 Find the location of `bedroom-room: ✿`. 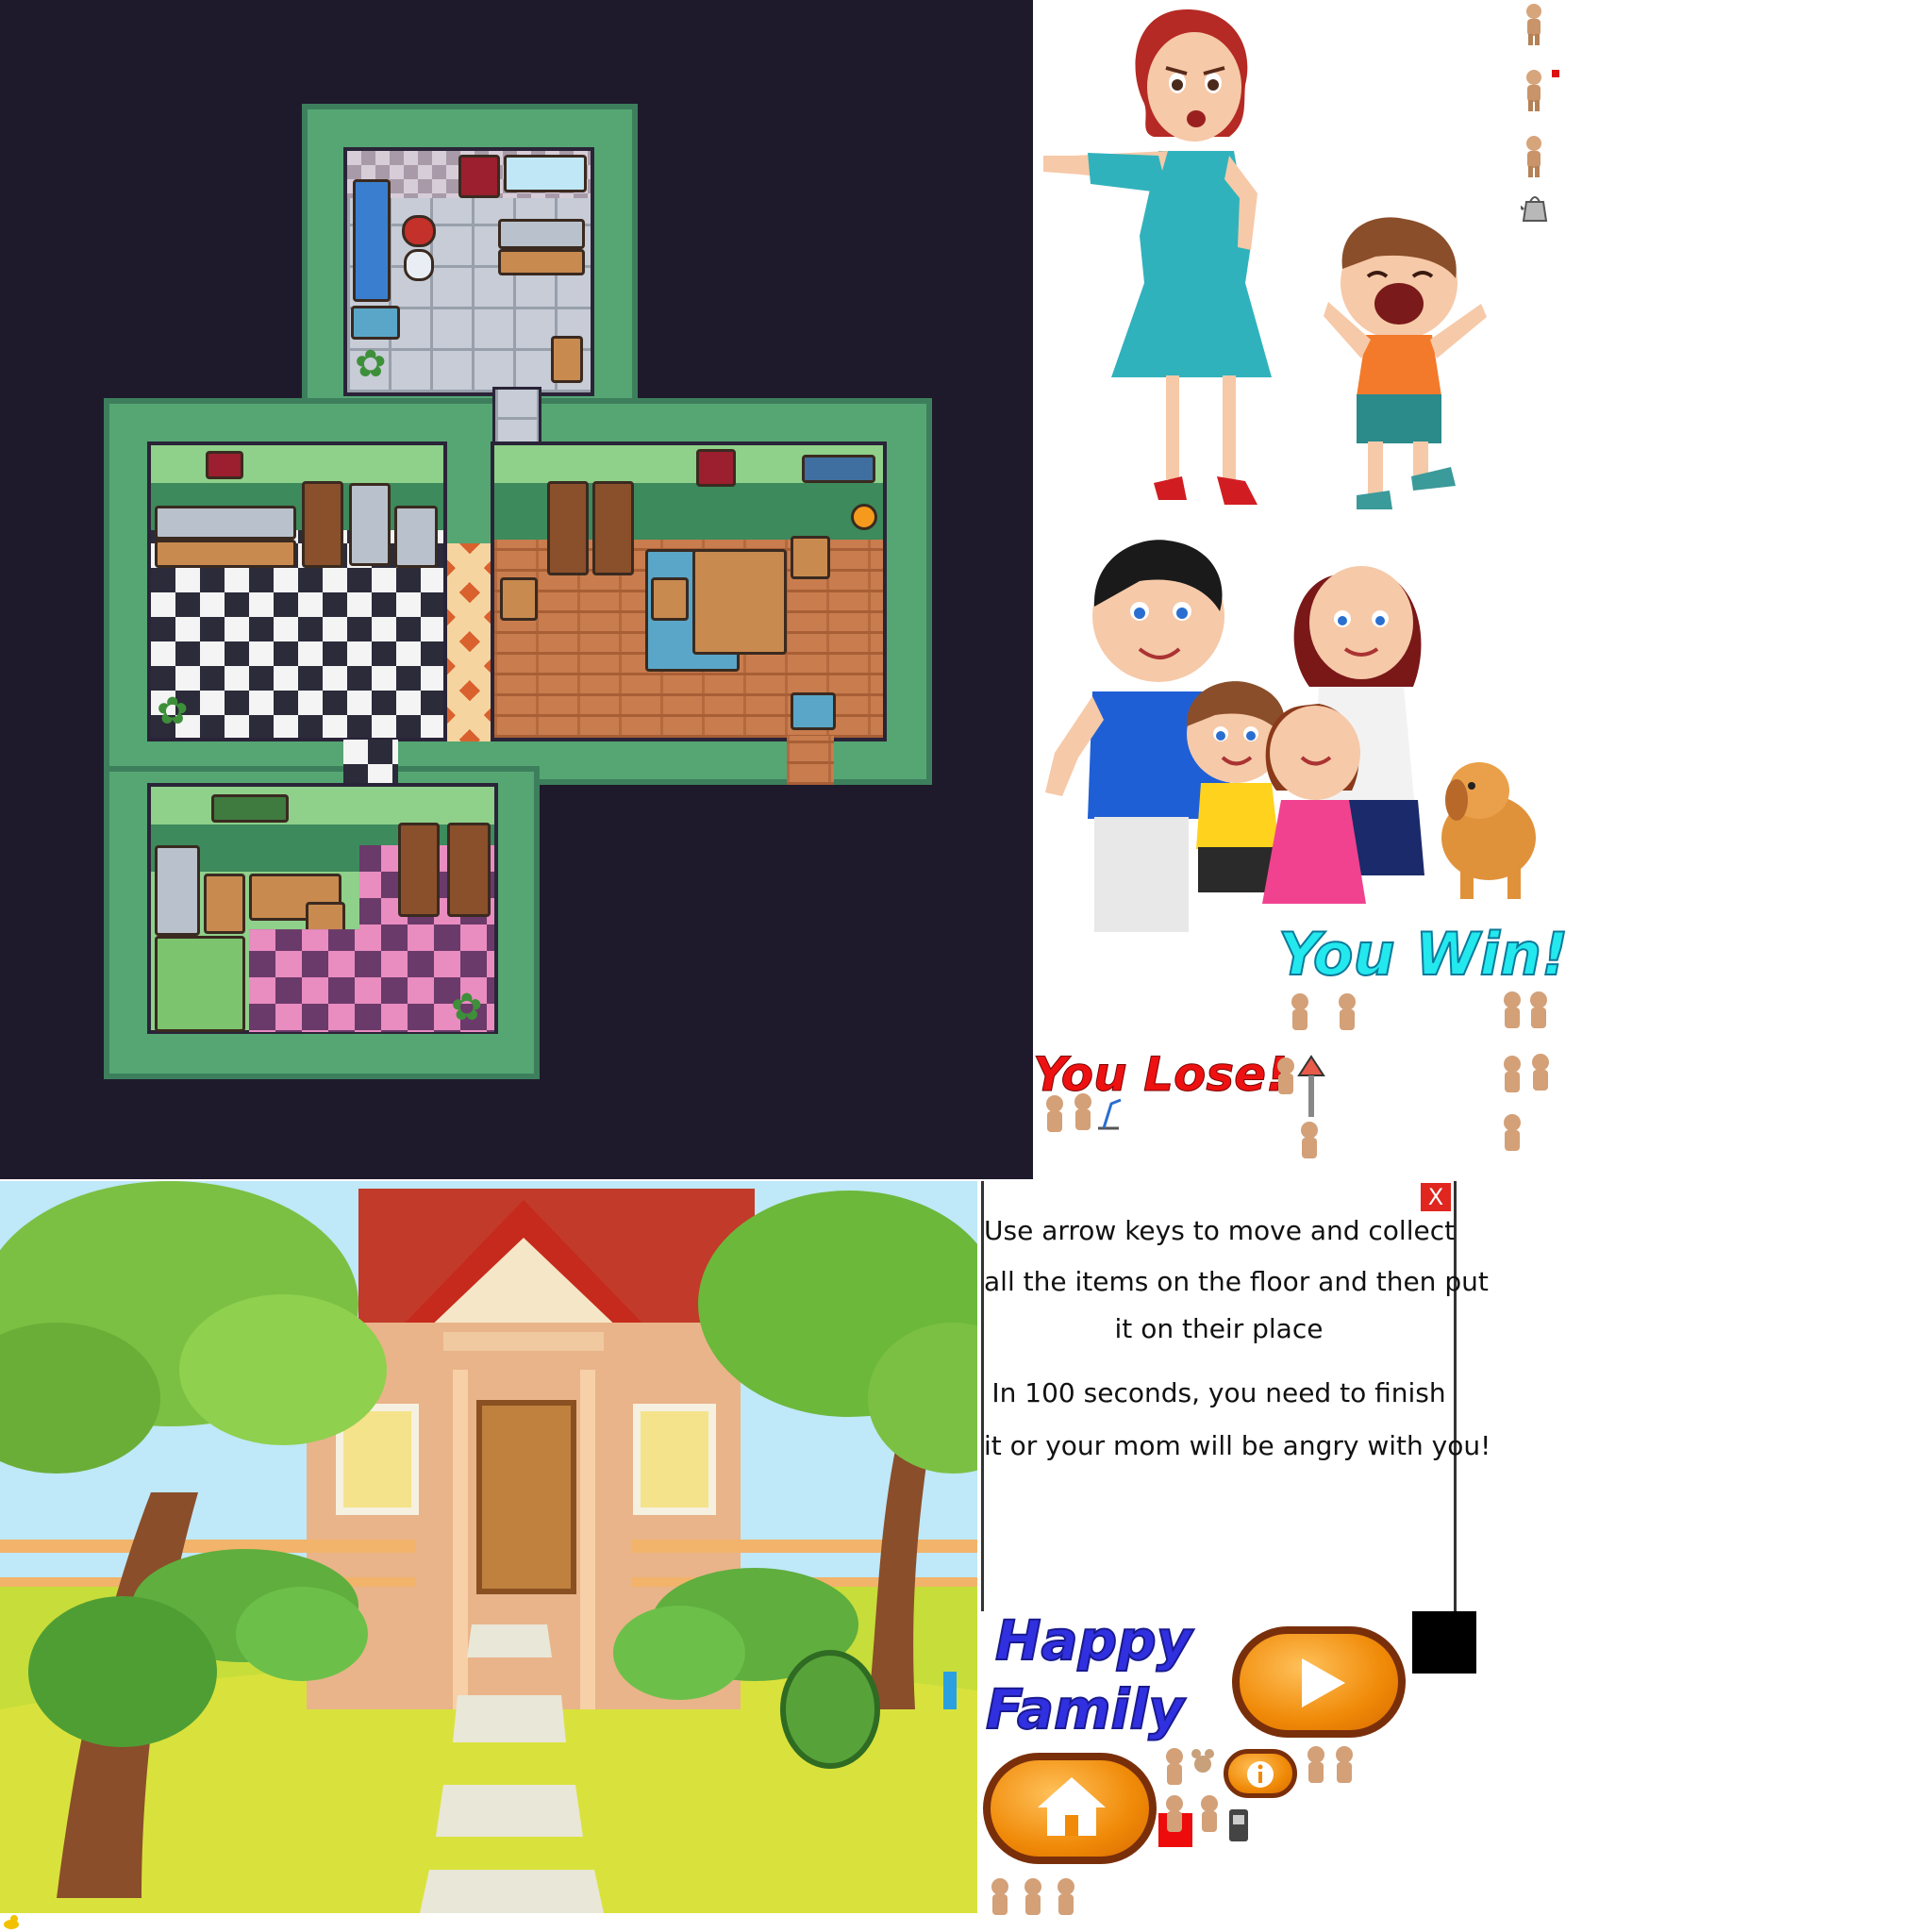

bedroom-room: ✿ is located at coordinates (323, 909).